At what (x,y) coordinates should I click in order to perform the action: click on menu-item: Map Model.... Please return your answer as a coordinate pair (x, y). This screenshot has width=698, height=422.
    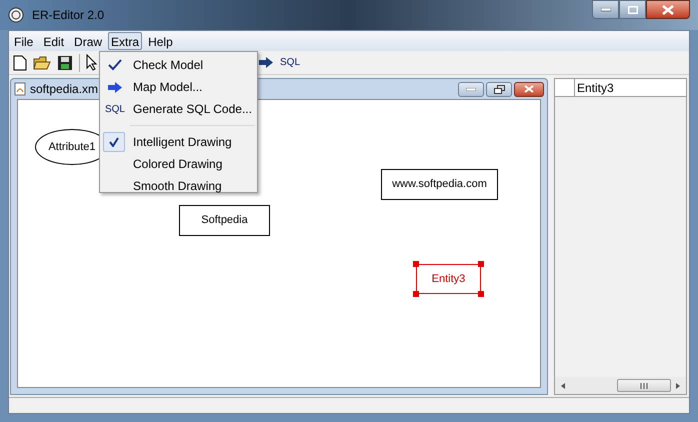
    Looking at the image, I should click on (166, 87).